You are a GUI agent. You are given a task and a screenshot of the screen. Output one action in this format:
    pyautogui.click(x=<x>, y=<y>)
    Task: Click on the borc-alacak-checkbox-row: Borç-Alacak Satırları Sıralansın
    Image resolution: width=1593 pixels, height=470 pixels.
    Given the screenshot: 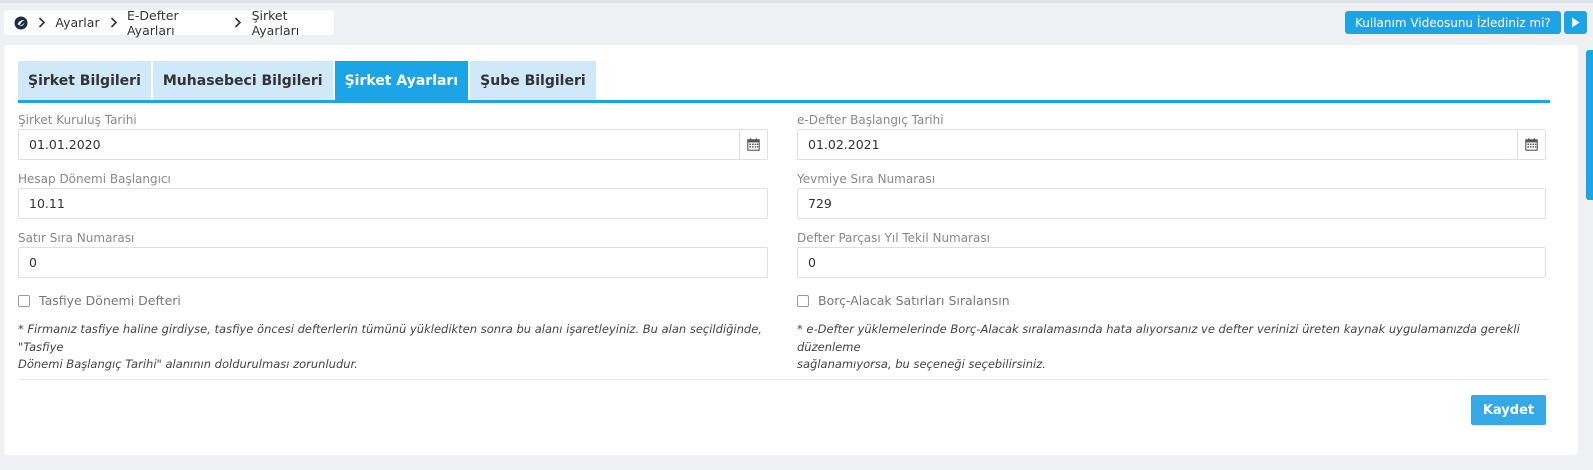 What is the action you would take?
    pyautogui.click(x=903, y=300)
    